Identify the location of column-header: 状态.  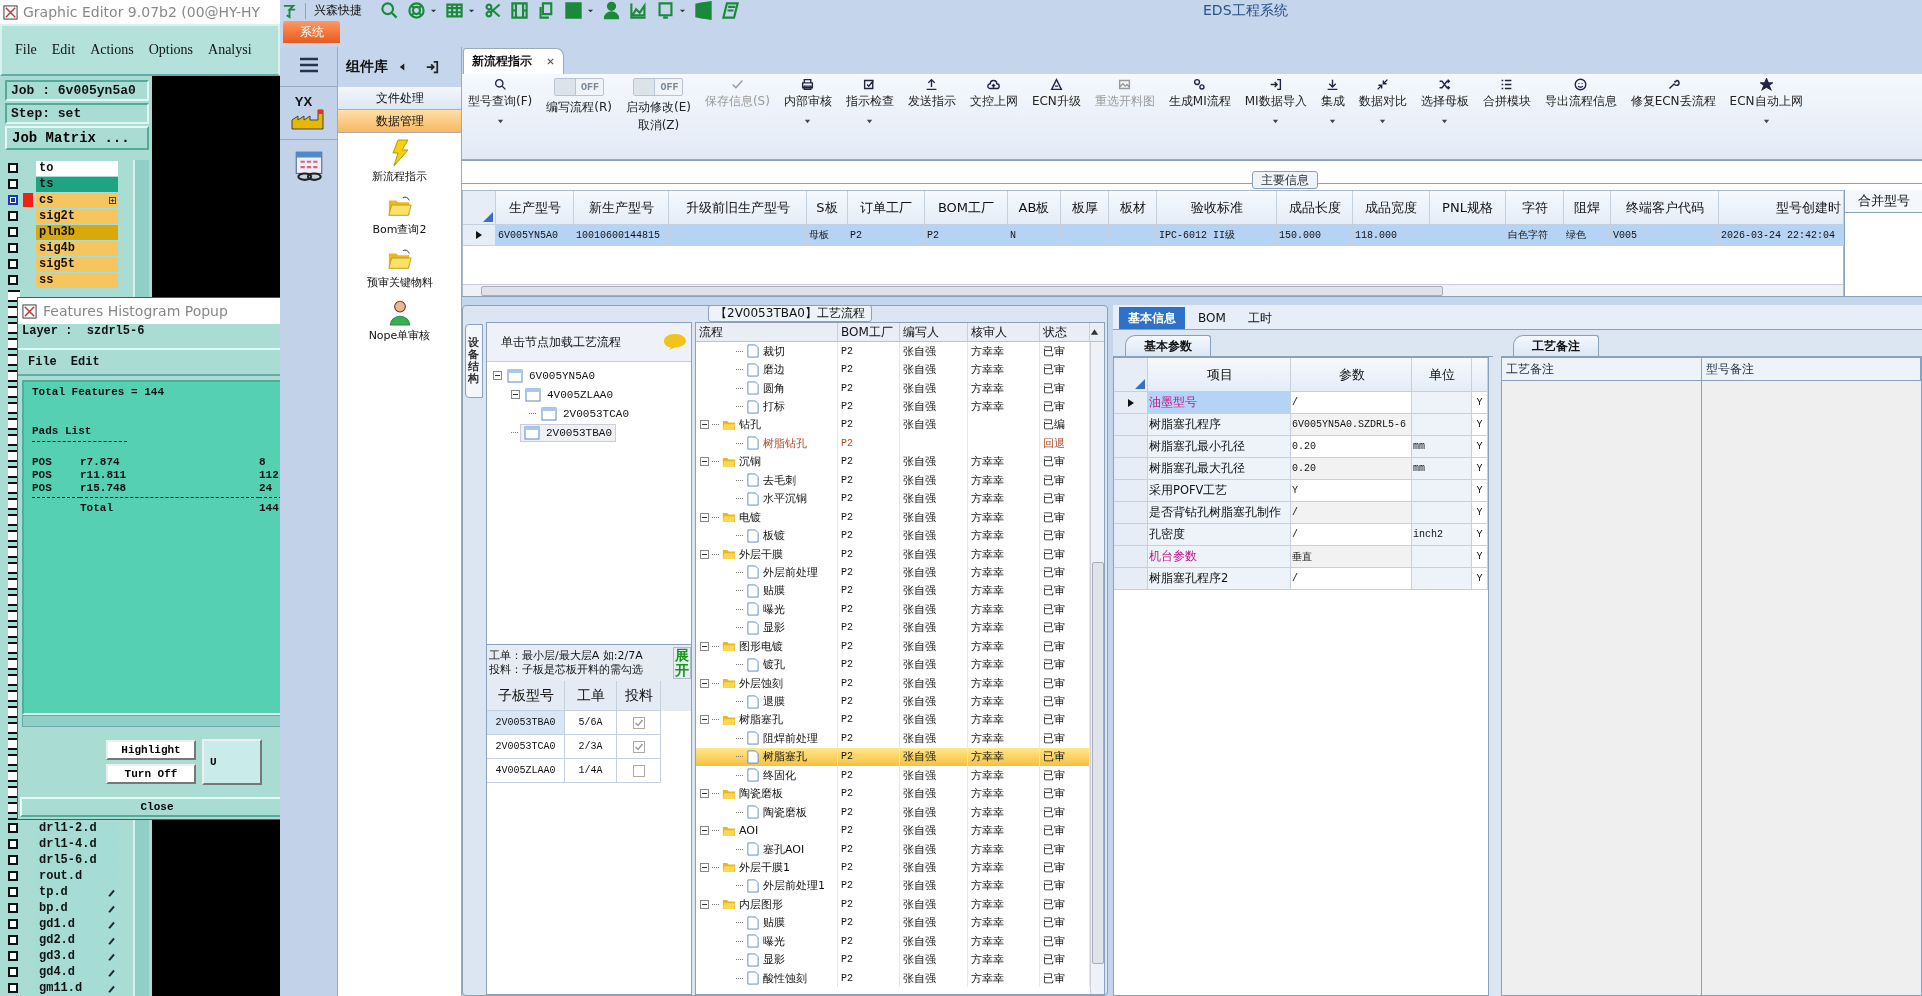
(1065, 332).